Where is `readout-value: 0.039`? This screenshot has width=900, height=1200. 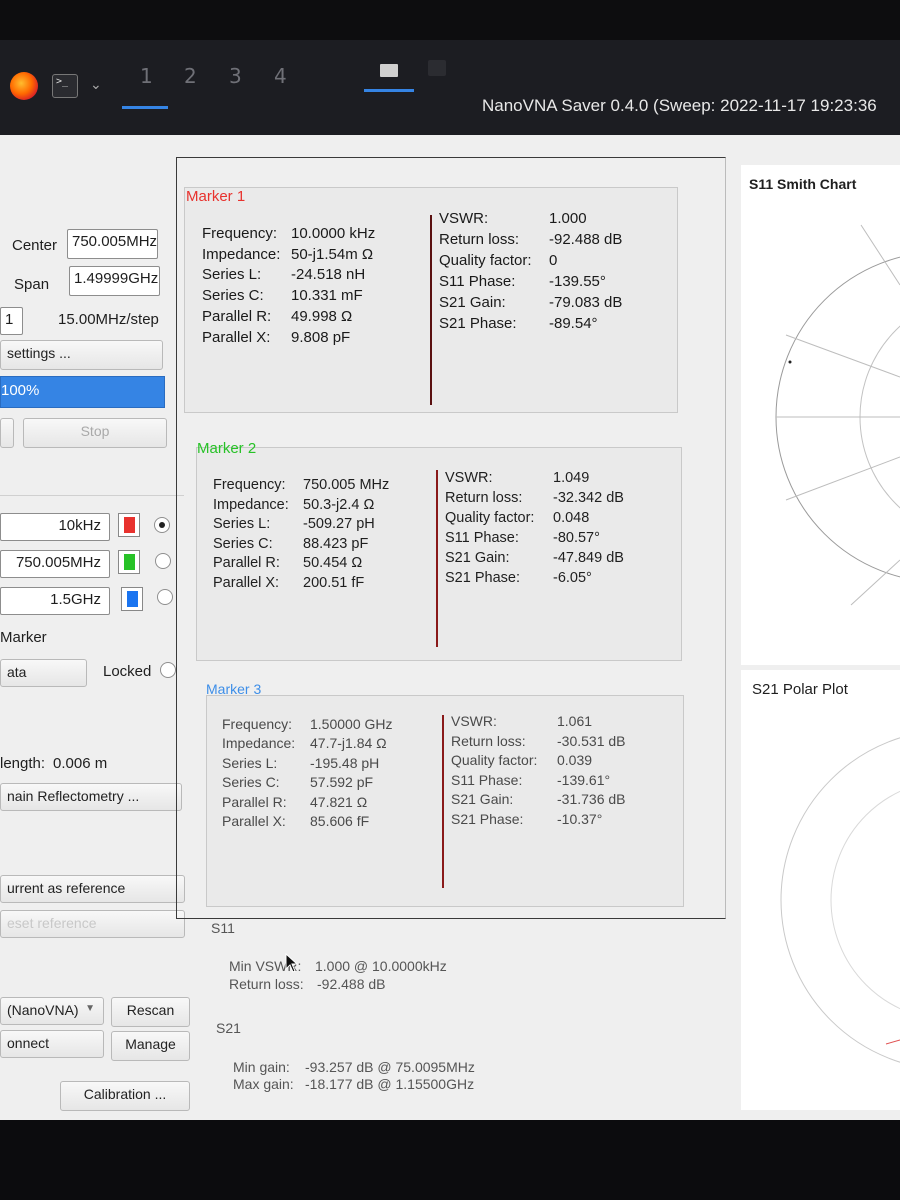 readout-value: 0.039 is located at coordinates (575, 760).